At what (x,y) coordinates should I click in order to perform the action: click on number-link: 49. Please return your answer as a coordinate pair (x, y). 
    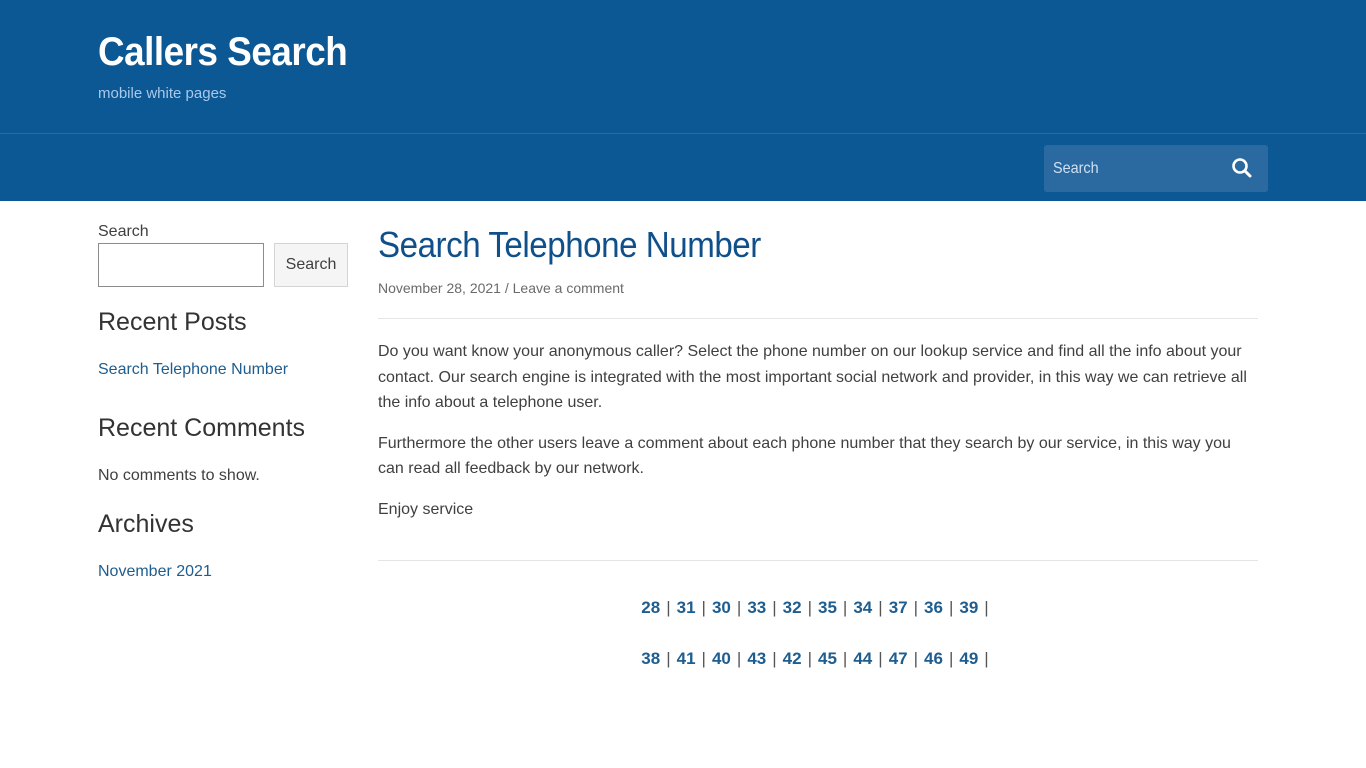
    Looking at the image, I should click on (968, 658).